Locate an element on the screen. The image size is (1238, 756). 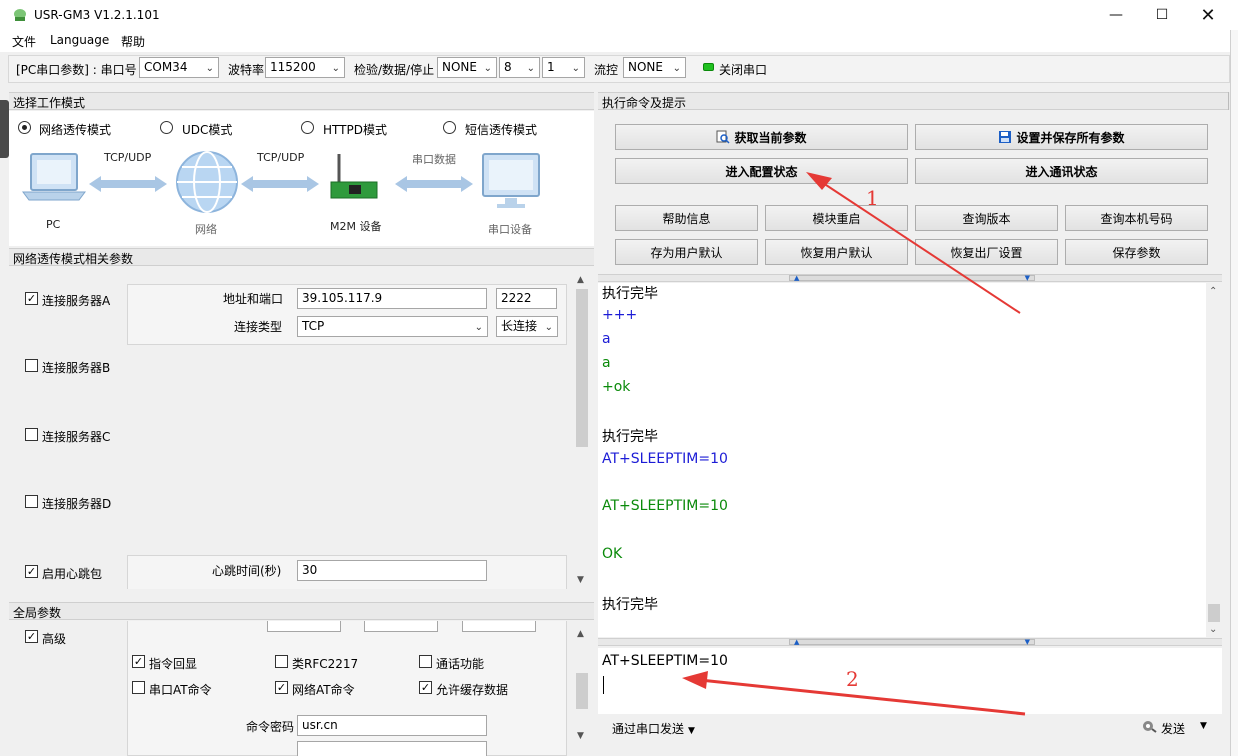
minimize-button: — is located at coordinates (1116, 15).